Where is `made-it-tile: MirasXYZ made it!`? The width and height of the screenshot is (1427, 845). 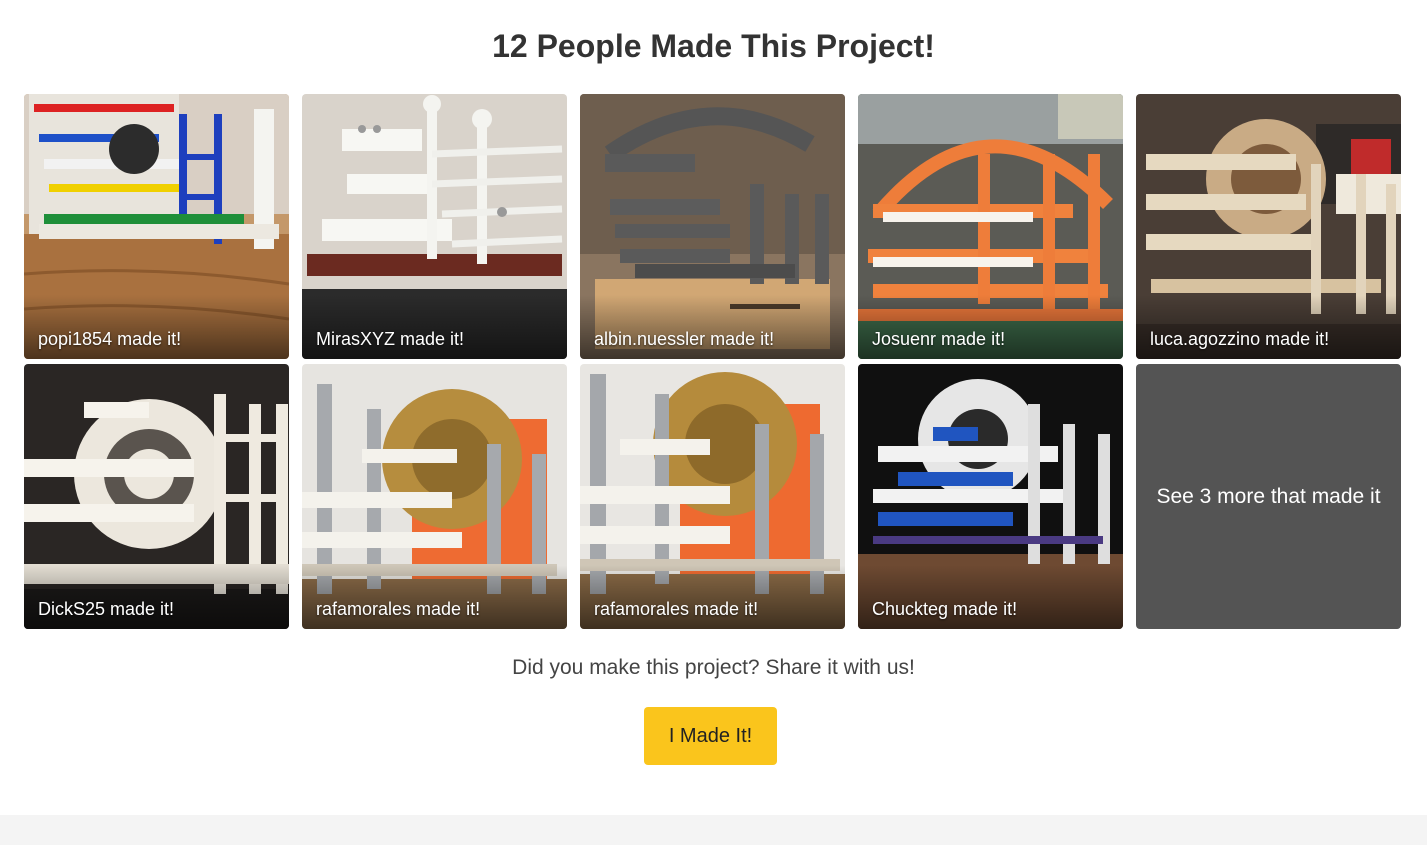 made-it-tile: MirasXYZ made it! is located at coordinates (434, 226).